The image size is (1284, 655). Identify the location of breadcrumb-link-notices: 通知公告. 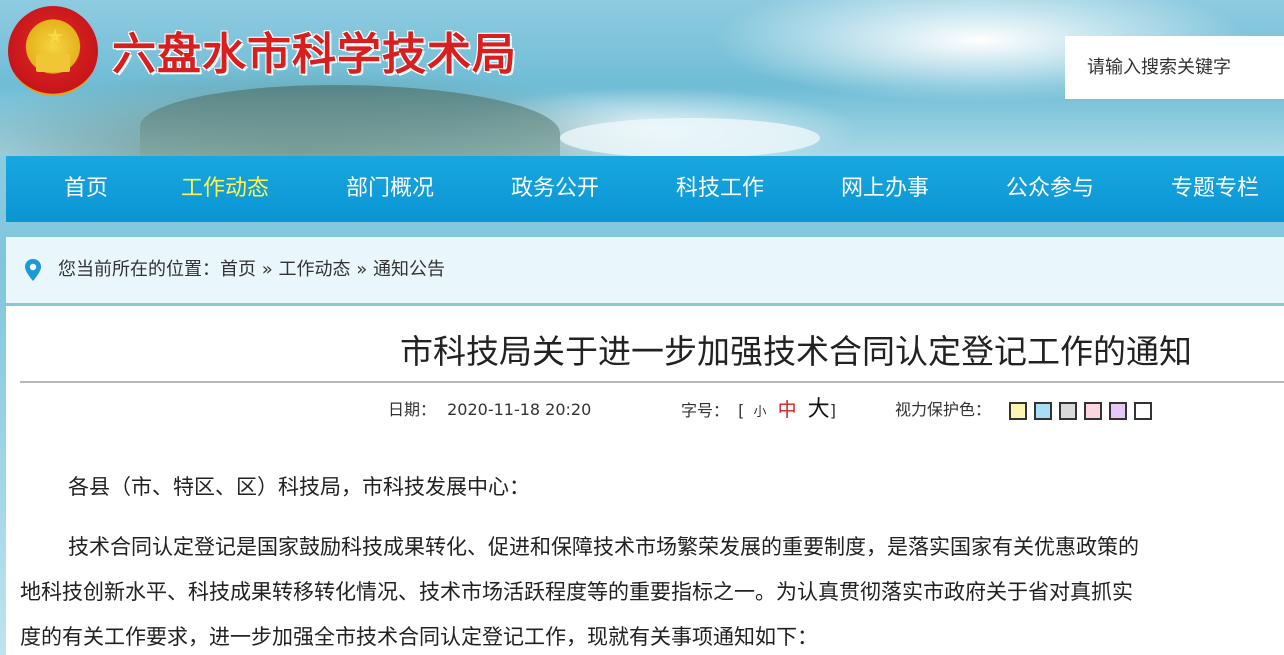
(409, 269).